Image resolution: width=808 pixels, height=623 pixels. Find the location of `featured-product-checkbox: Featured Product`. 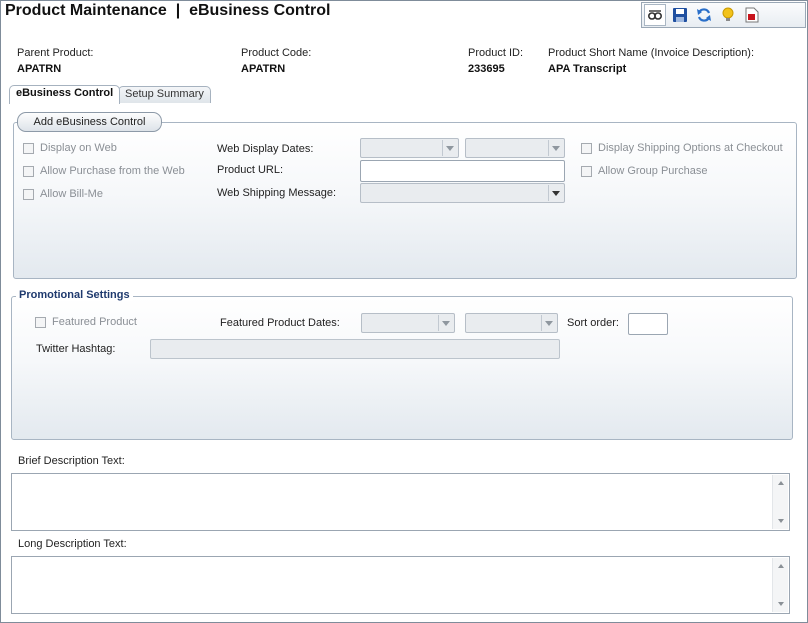

featured-product-checkbox: Featured Product is located at coordinates (86, 322).